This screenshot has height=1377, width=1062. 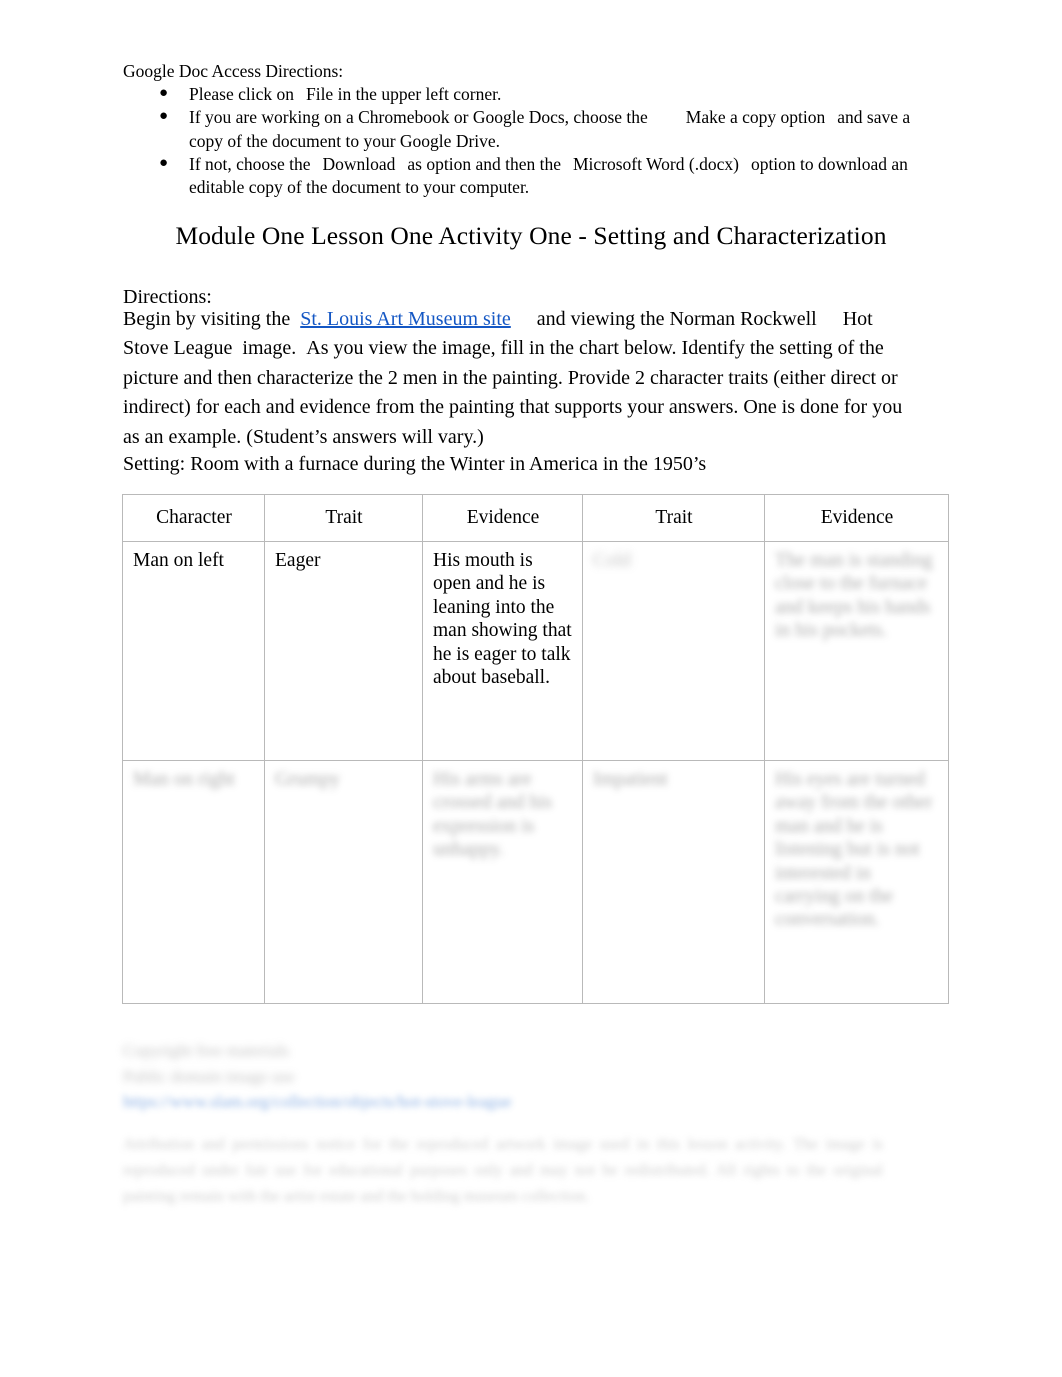 I want to click on bullet-emphasis-file: File, so click(x=319, y=94).